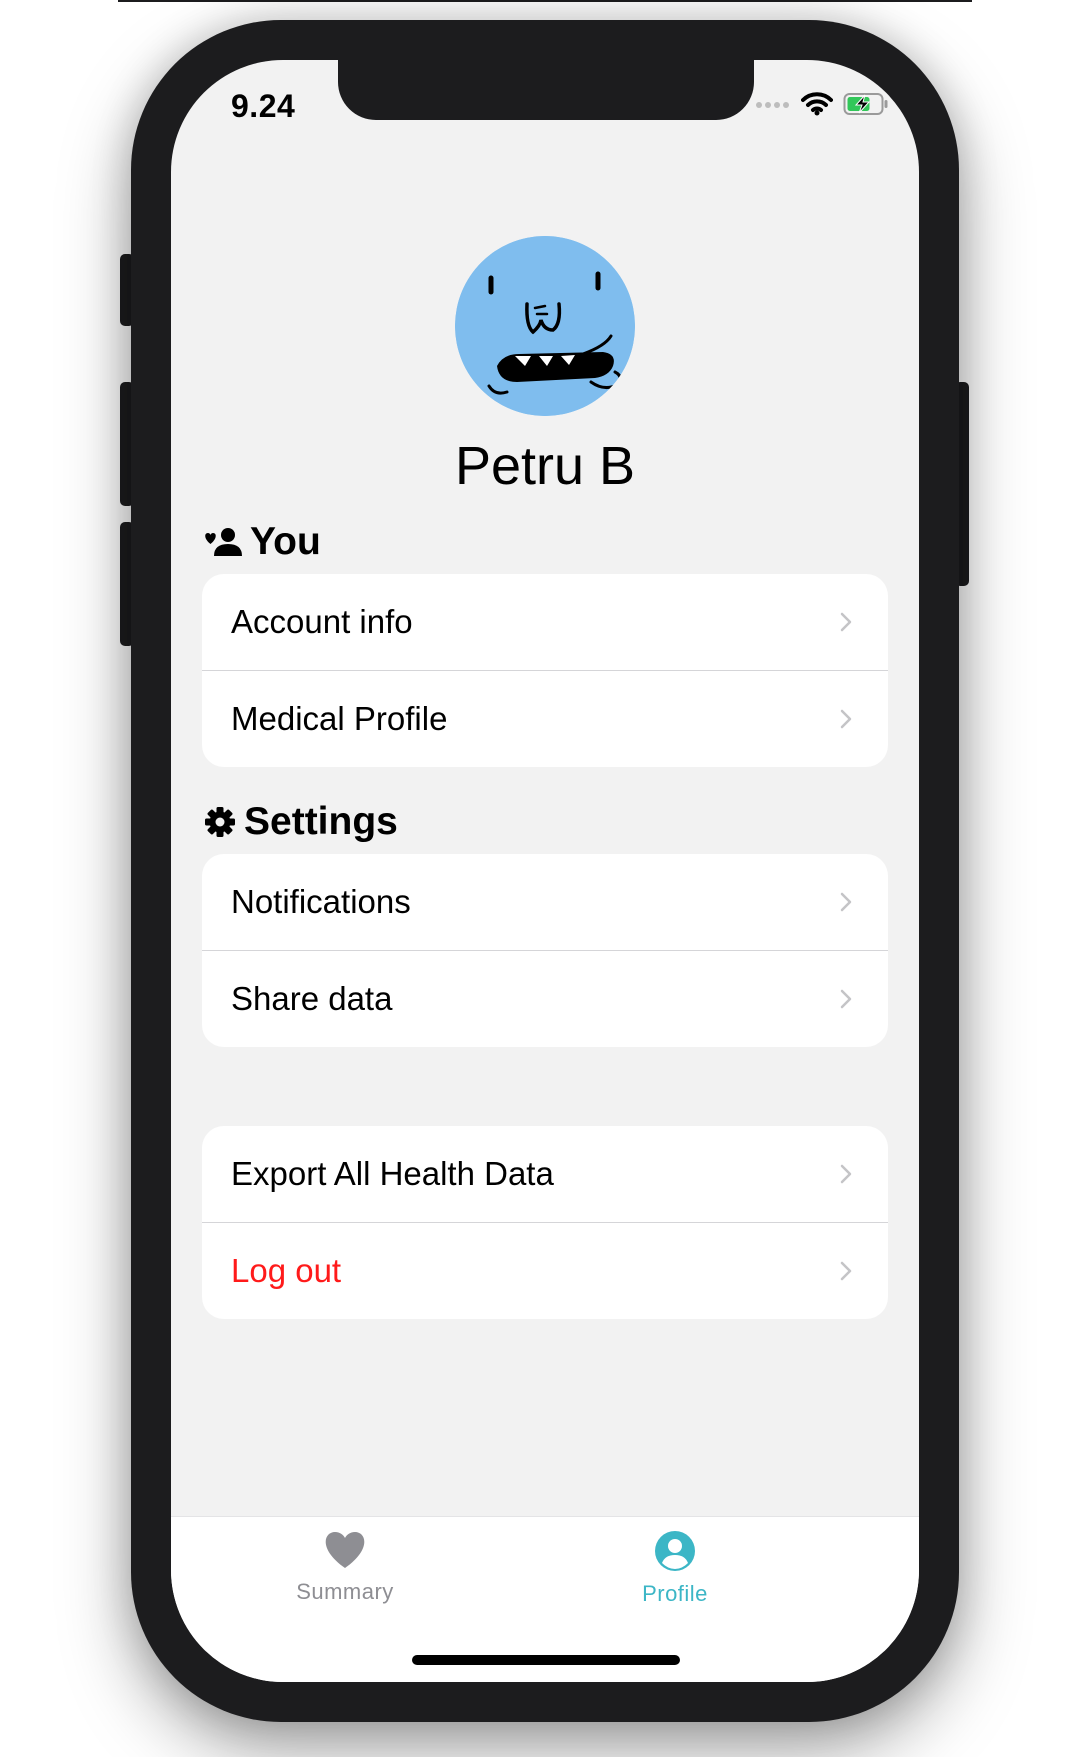 This screenshot has width=1090, height=1757. Describe the element at coordinates (223, 542) in the screenshot. I see `user-plus-icon` at that location.